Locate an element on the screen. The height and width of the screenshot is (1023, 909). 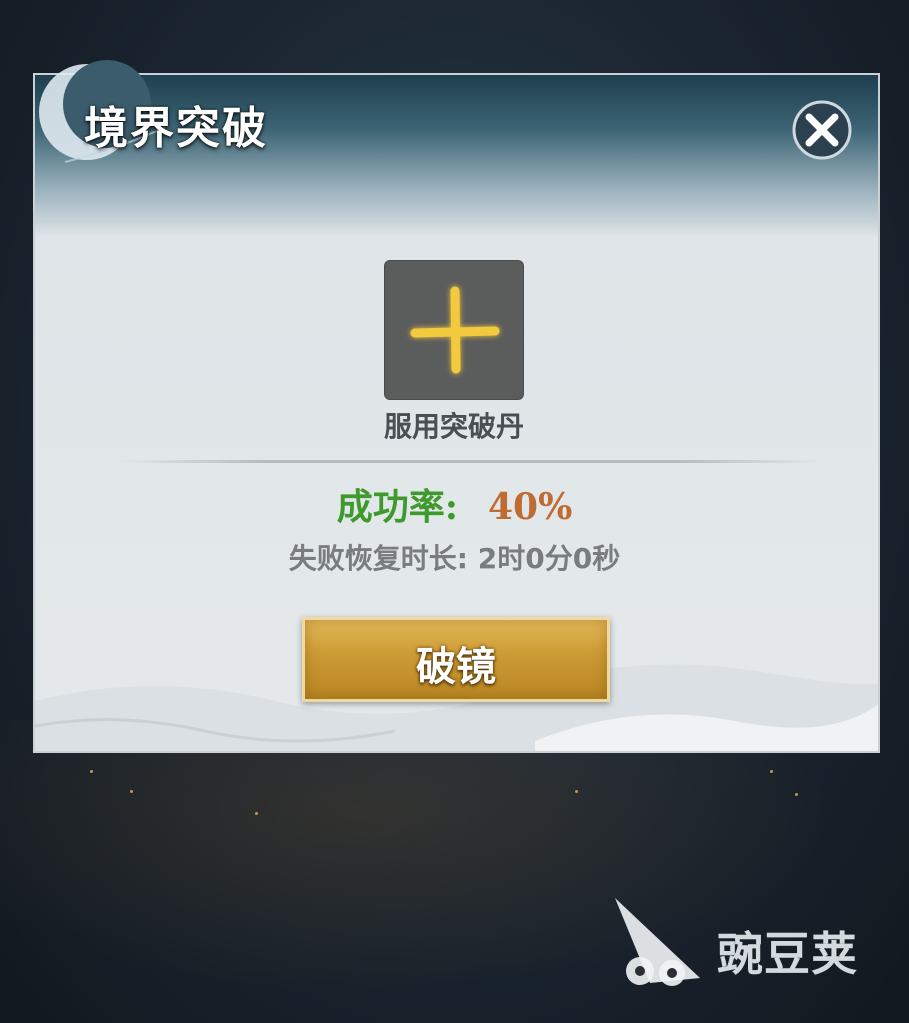
plus-icon is located at coordinates (455, 330).